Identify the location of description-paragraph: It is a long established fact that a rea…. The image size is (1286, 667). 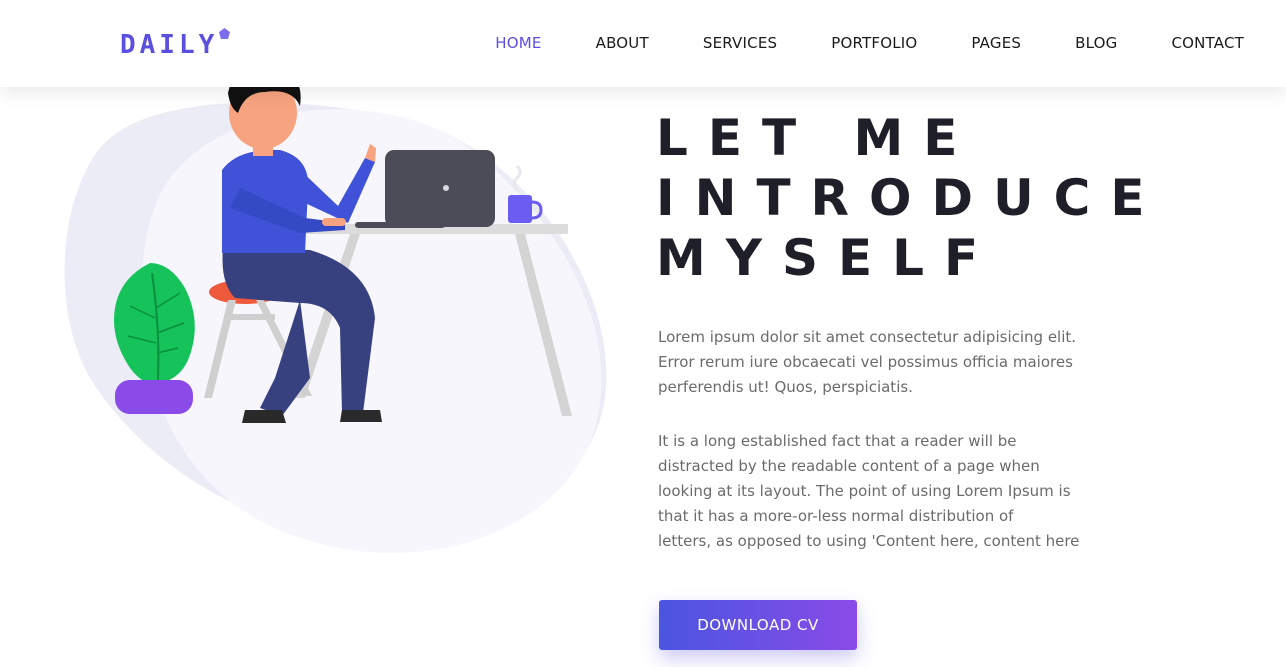
(873, 491).